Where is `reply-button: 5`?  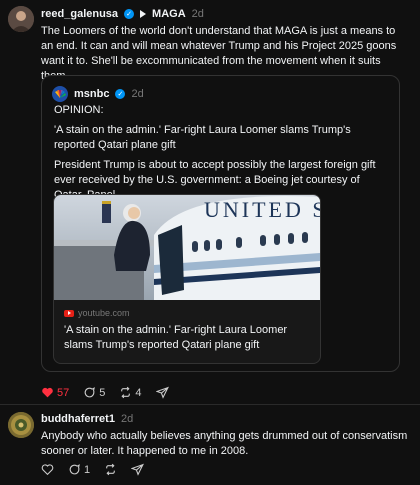
reply-button: 5 is located at coordinates (94, 392).